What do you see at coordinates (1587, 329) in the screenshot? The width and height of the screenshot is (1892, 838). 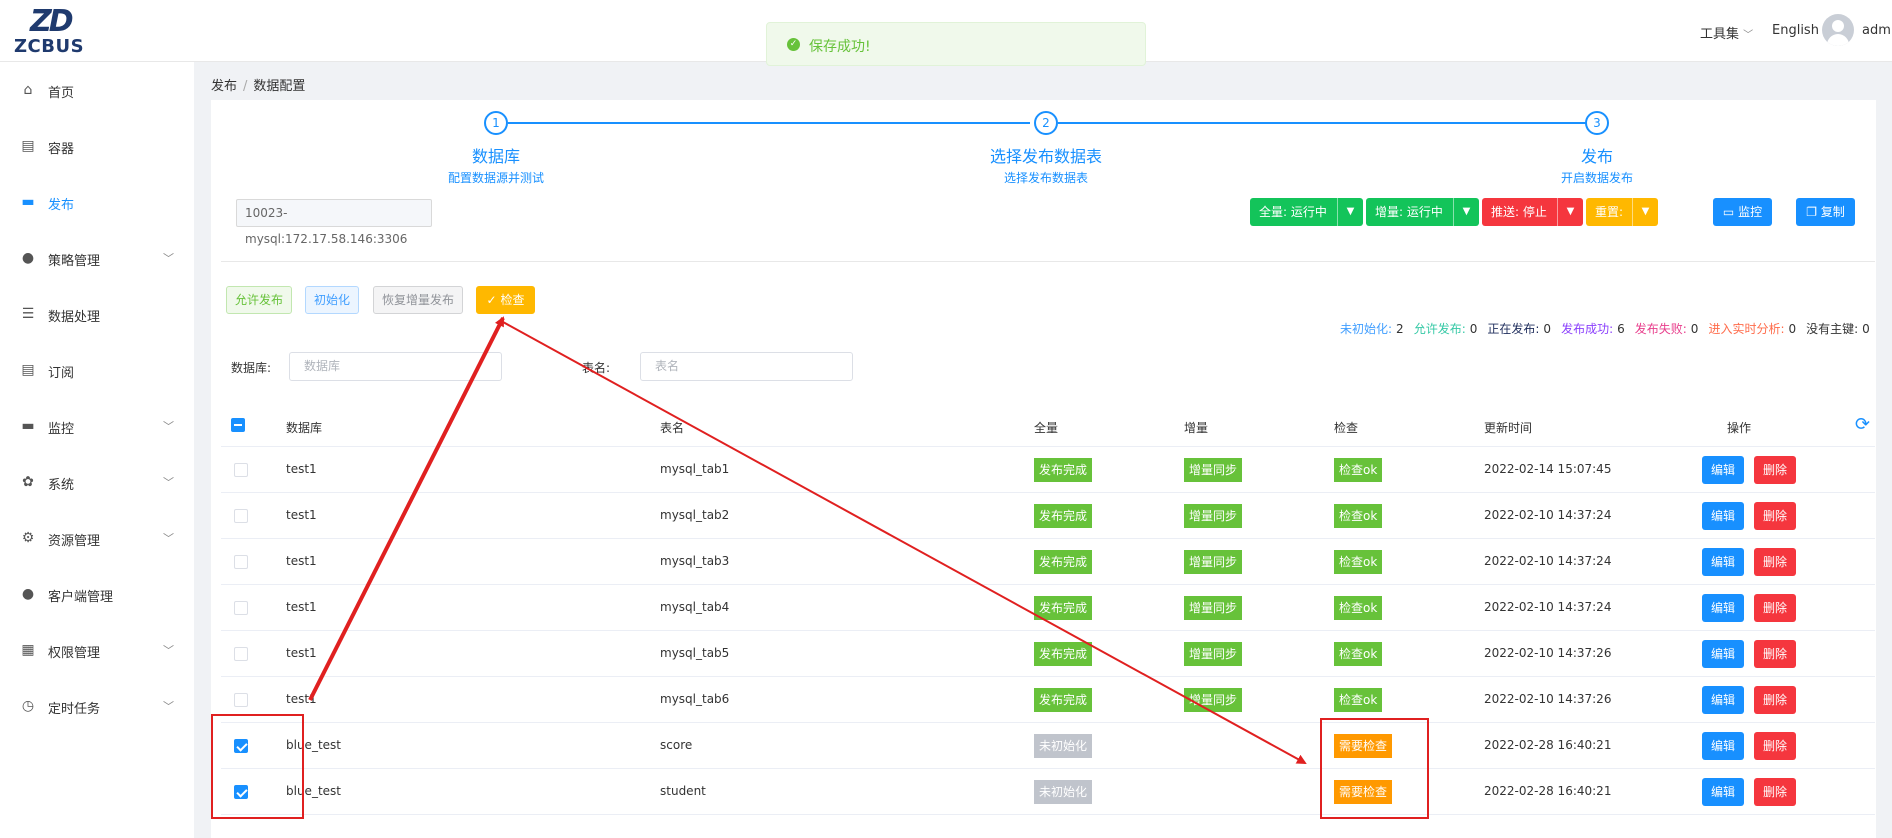 I see `stat-label: 发布成功:` at bounding box center [1587, 329].